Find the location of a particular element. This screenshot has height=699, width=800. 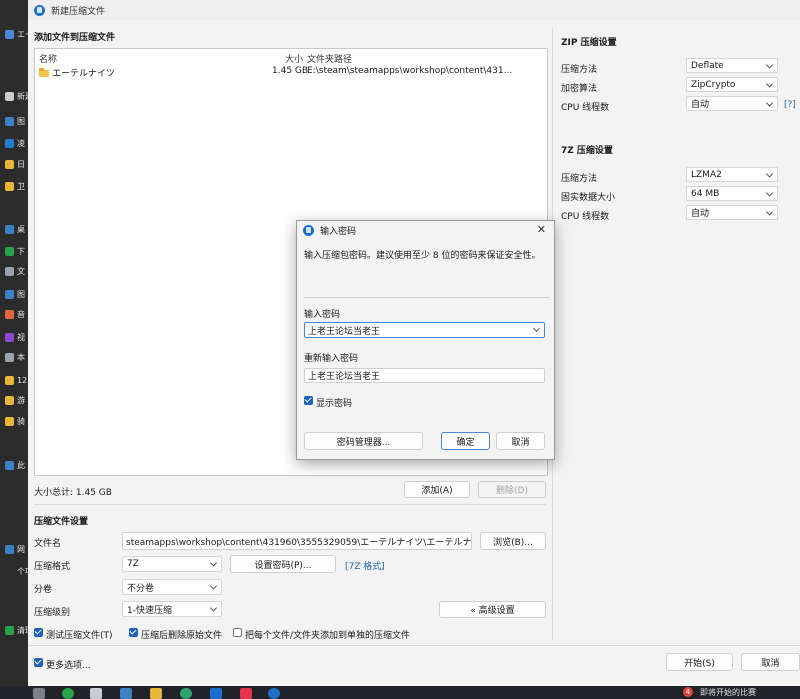

dialog-title: 输入密码 is located at coordinates (338, 231).